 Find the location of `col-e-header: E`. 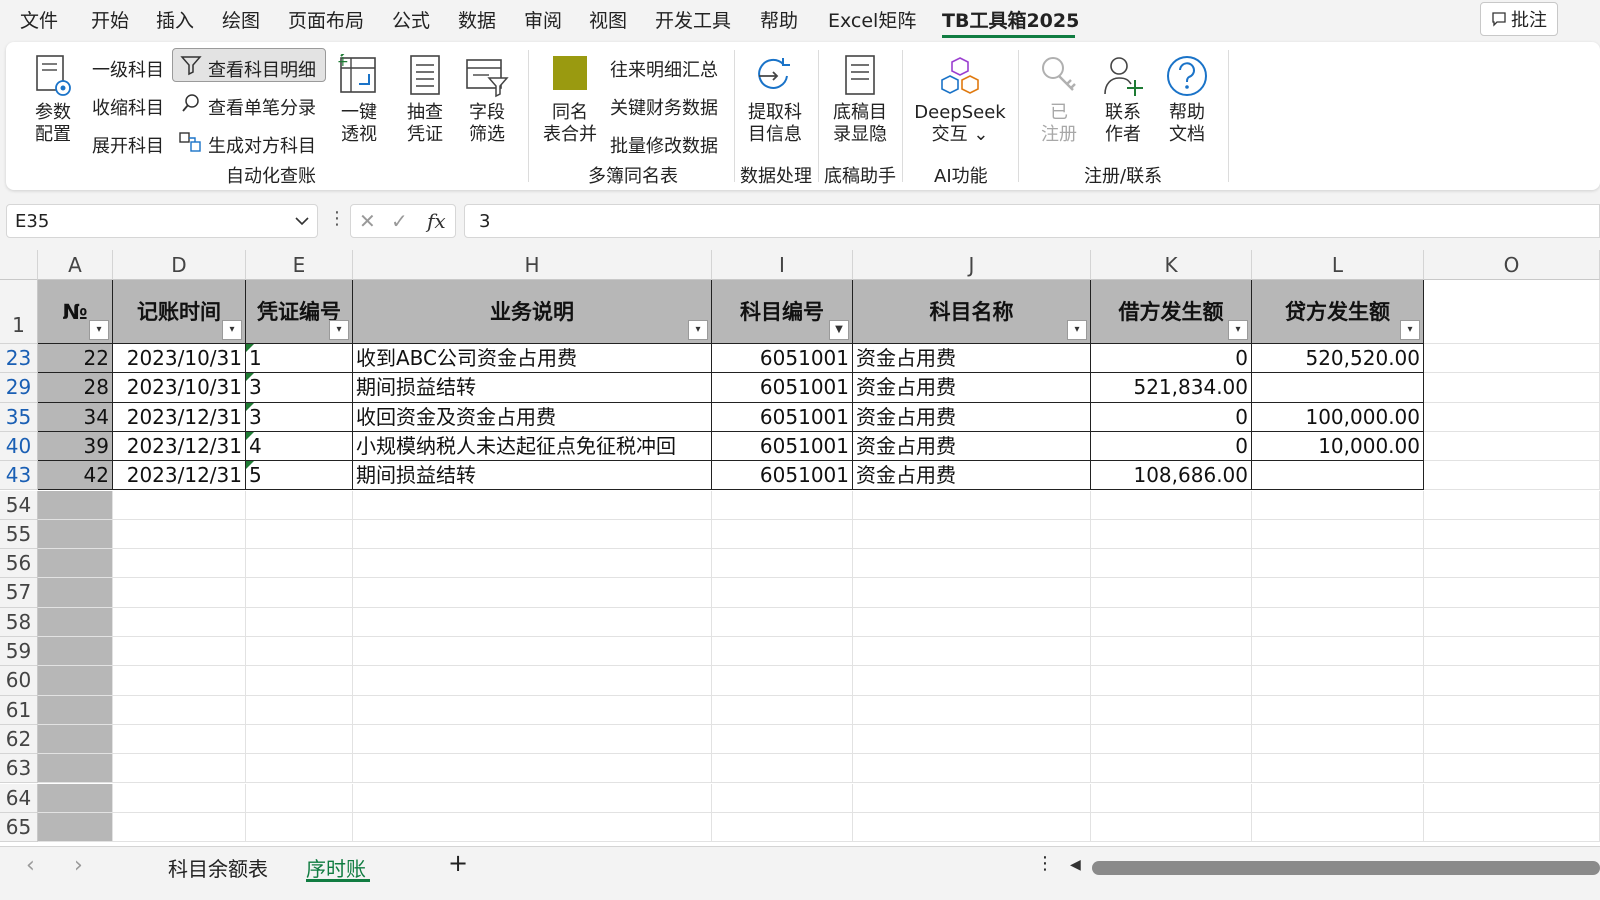

col-e-header: E is located at coordinates (299, 265).